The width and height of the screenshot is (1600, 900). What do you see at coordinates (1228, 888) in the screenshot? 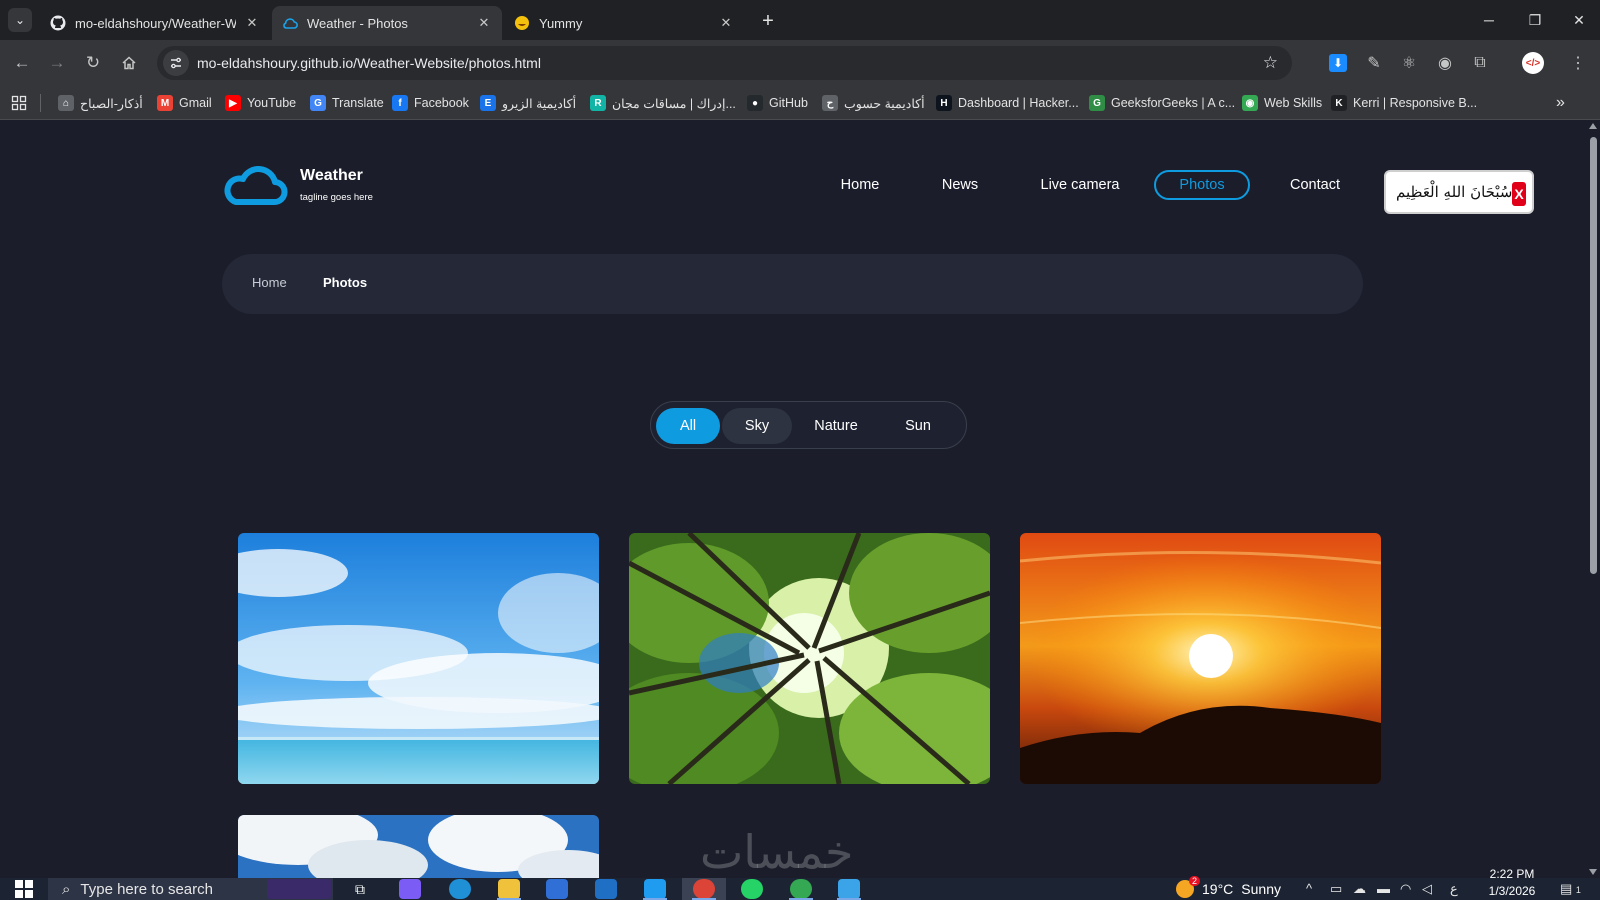
I see `taskbar-weather: 2 19°C Sunny` at bounding box center [1228, 888].